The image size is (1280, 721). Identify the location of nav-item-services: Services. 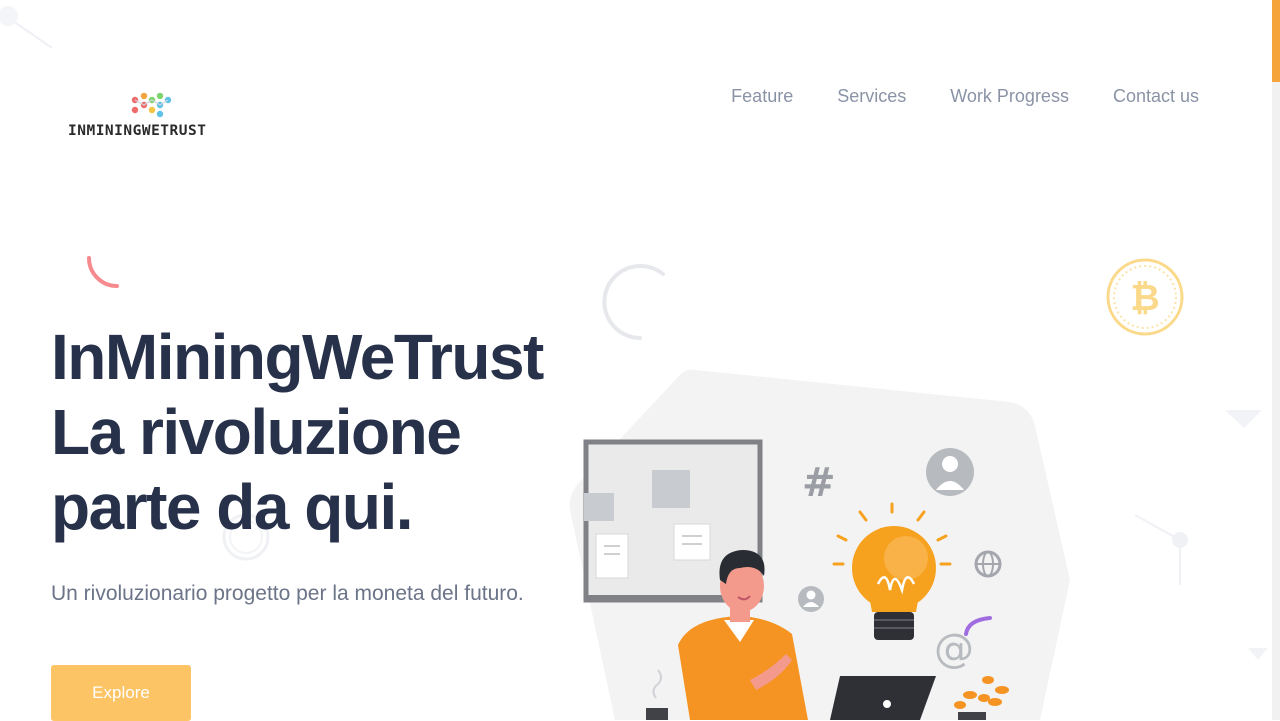
(871, 96).